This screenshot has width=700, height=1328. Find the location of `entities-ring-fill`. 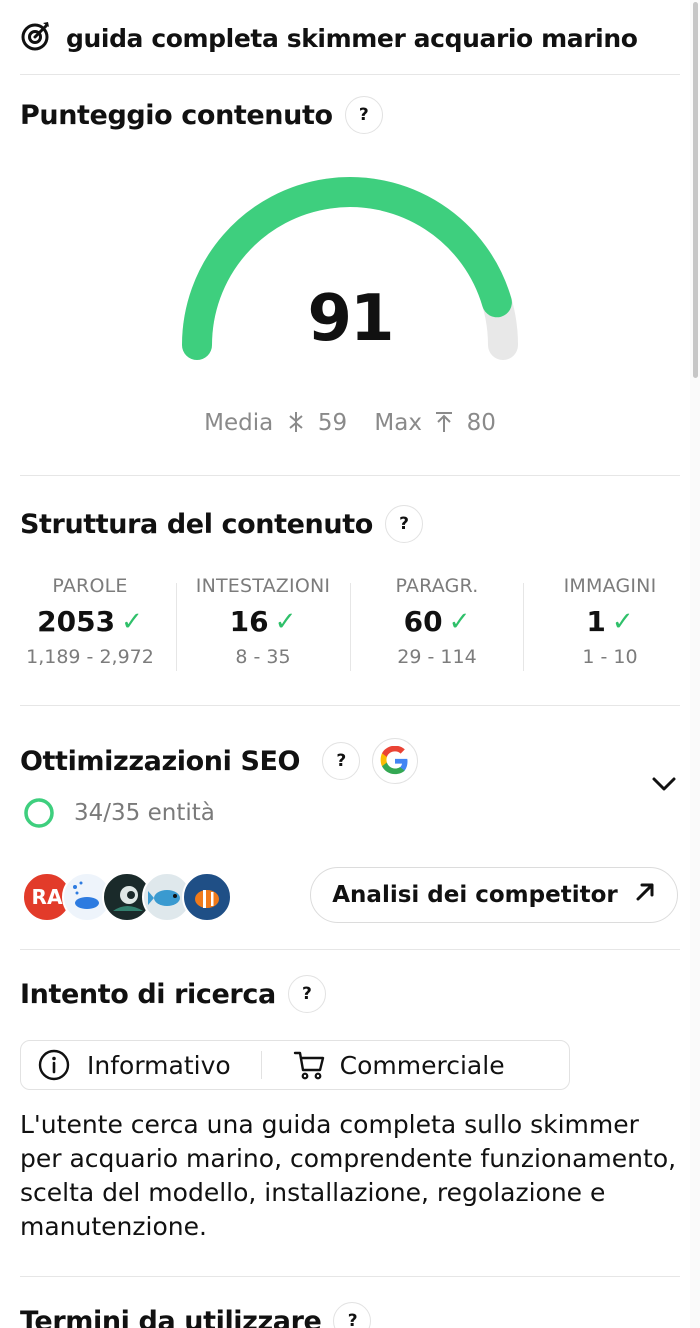

entities-ring-fill is located at coordinates (39, 813).